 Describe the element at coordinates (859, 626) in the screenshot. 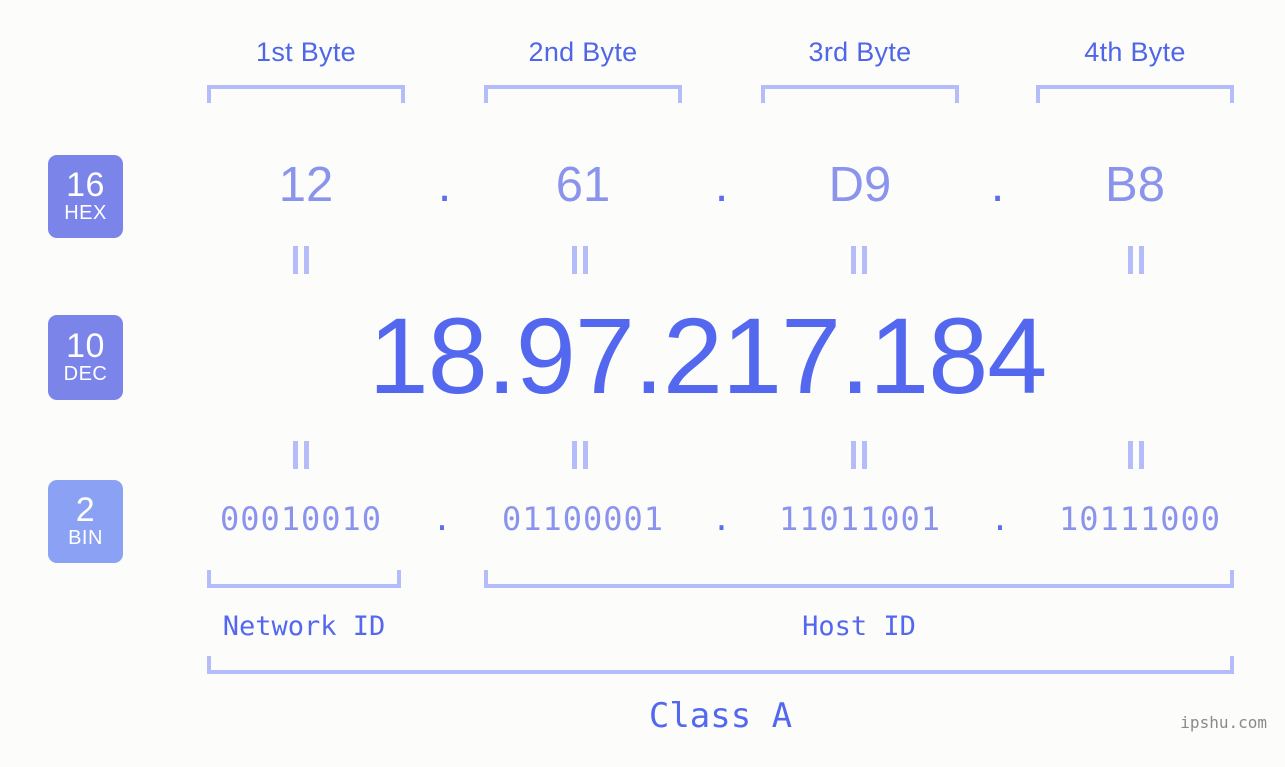

I see `host-id-label: Host ID` at that location.